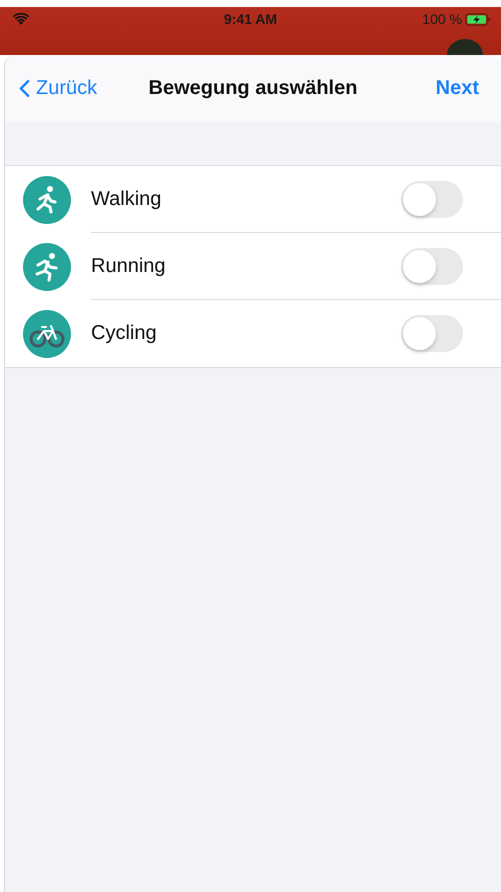 This screenshot has height=892, width=501. What do you see at coordinates (253, 88) in the screenshot?
I see `sheet-title: Bewegung auswählen` at bounding box center [253, 88].